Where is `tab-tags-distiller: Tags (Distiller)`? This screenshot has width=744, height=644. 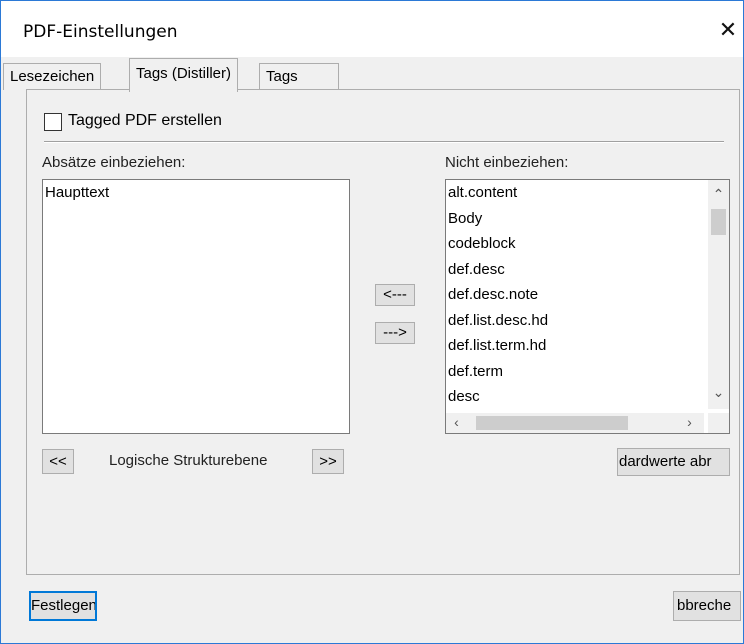 tab-tags-distiller: Tags (Distiller) is located at coordinates (184, 75).